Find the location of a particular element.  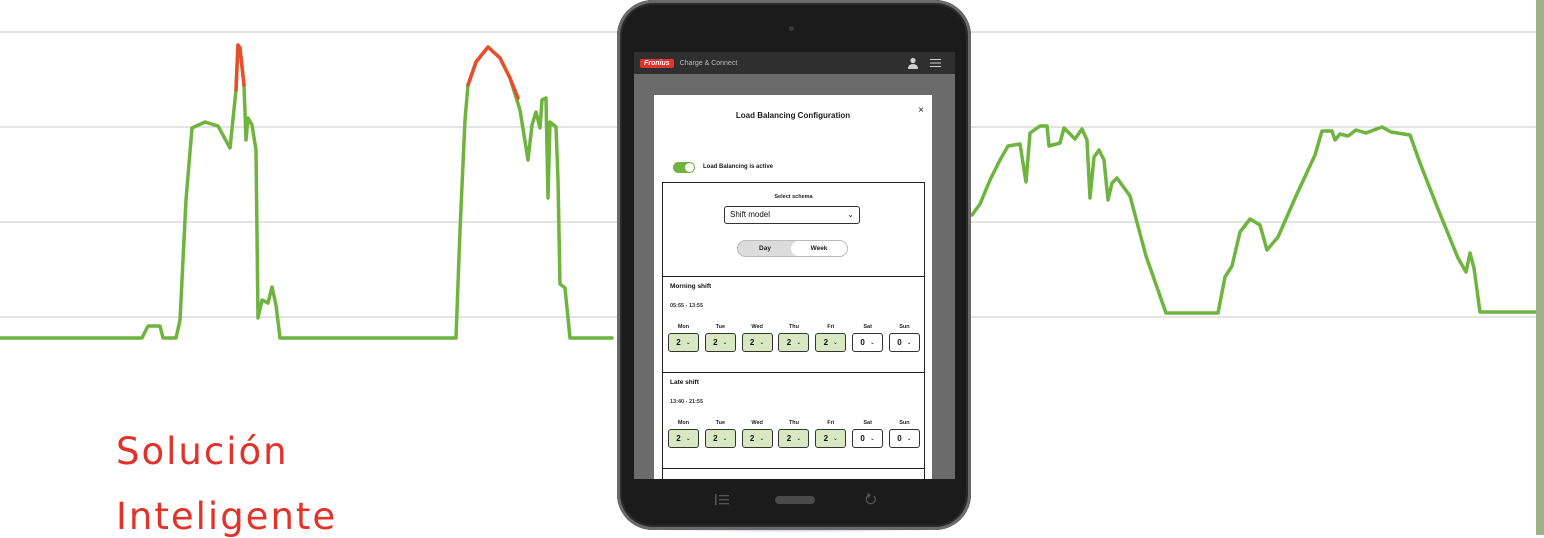

shift-time: 05:55 - 13:55 is located at coordinates (687, 306).